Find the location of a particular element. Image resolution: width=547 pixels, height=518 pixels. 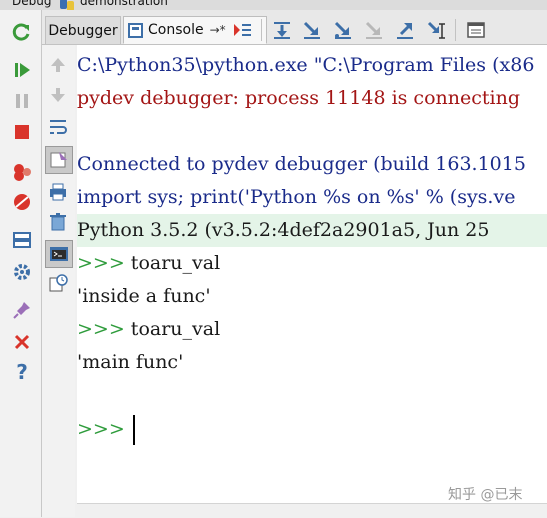

console-active-input: >>> is located at coordinates (106, 429).